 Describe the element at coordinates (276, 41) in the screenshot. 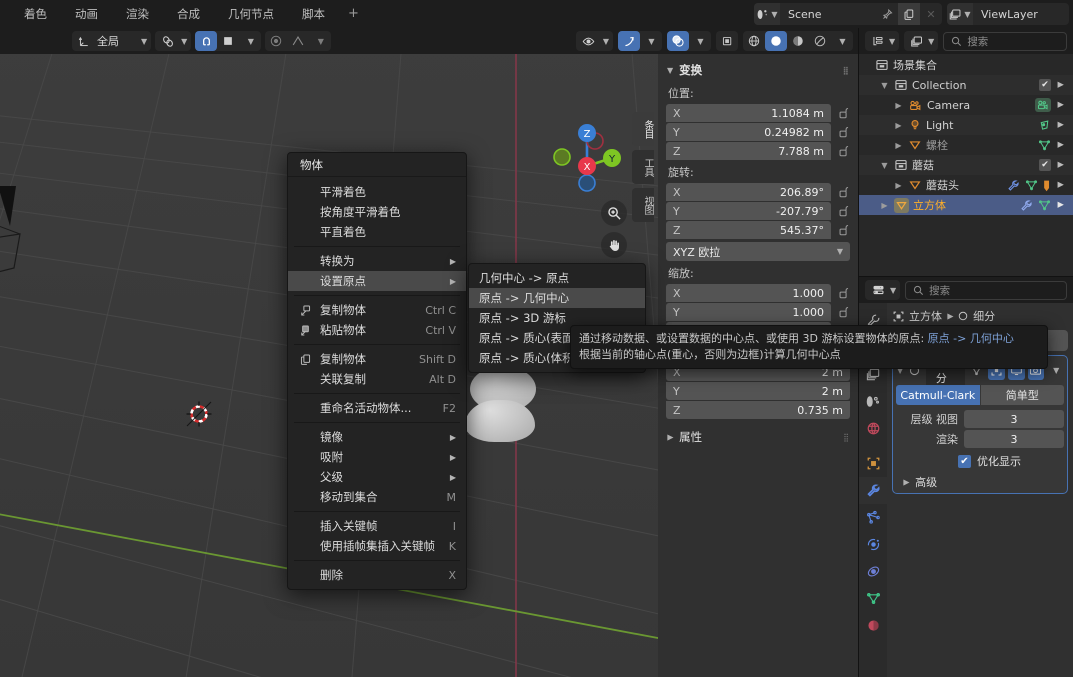

I see `proportional-edit-icon` at that location.